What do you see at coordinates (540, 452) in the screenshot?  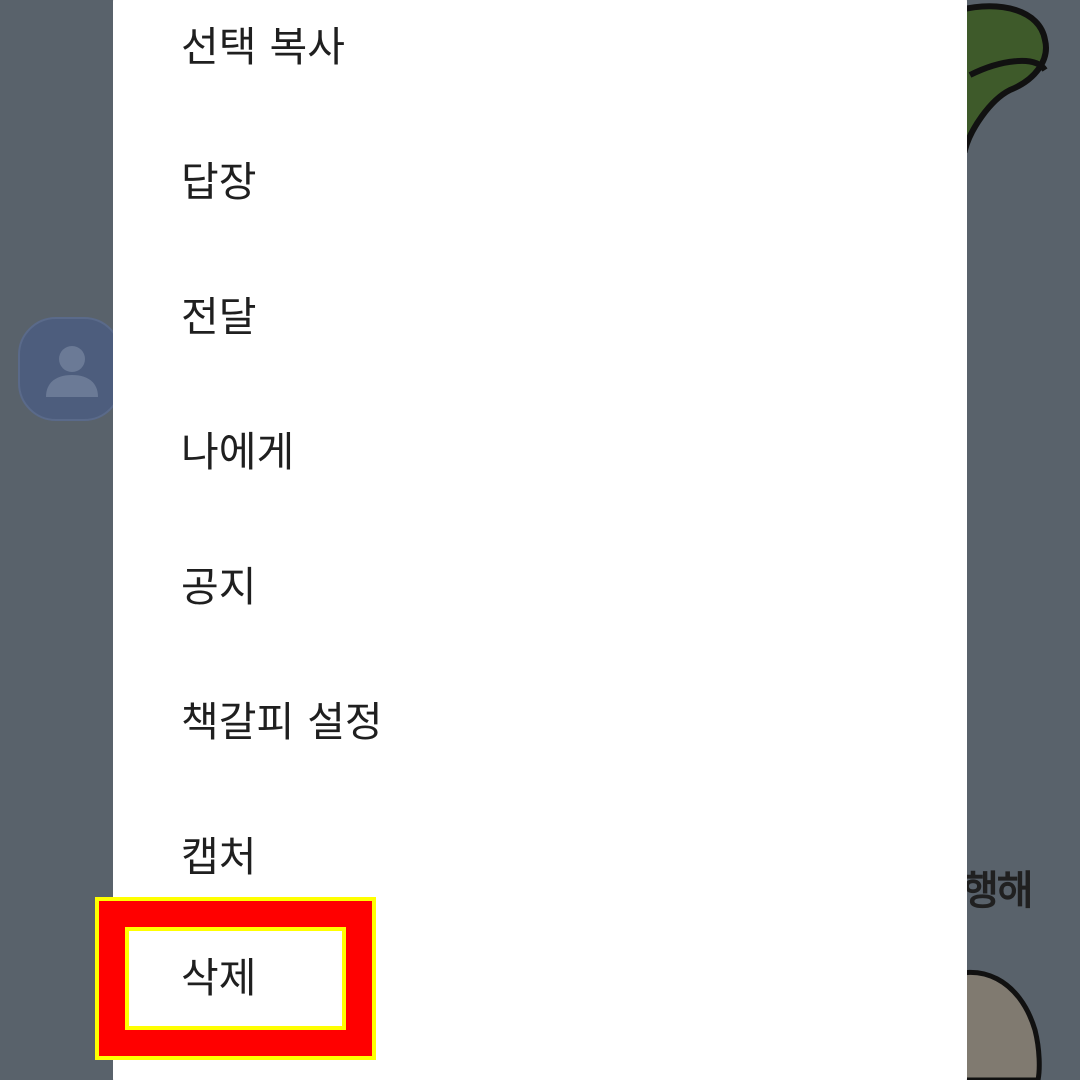 I see `menu-item-to-me: 나에게` at bounding box center [540, 452].